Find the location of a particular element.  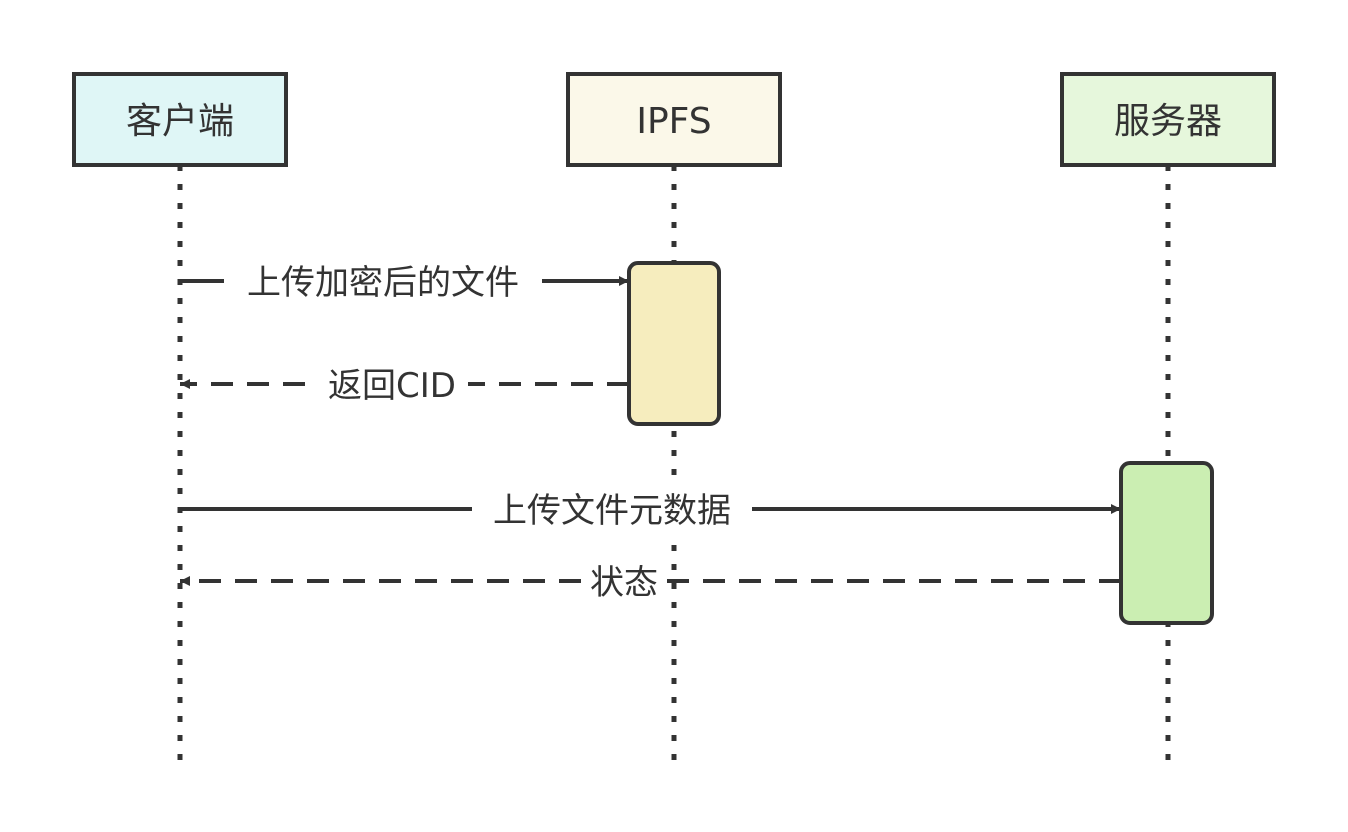

participant-label: IPFS is located at coordinates (673, 121).